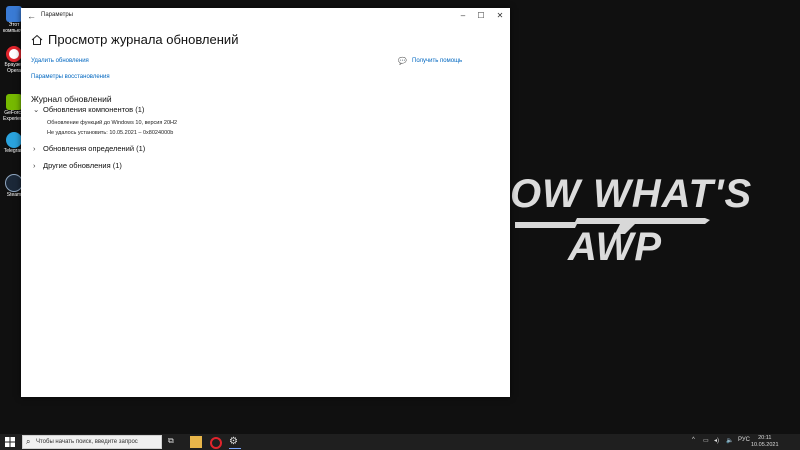  I want to click on recovery-options-link: Параметры восстановления, so click(70, 77).